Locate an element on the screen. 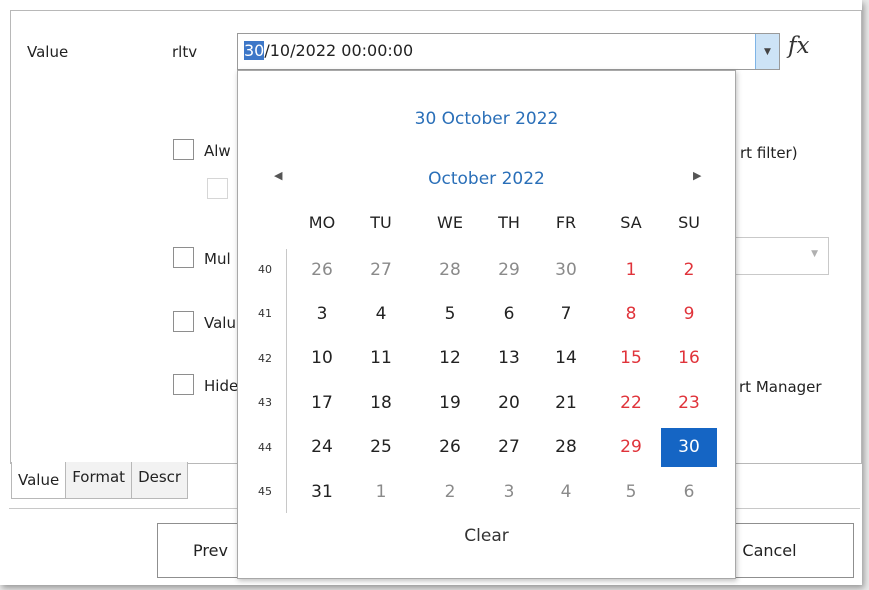 This screenshot has width=869, height=590. week-number-divider is located at coordinates (286, 381).